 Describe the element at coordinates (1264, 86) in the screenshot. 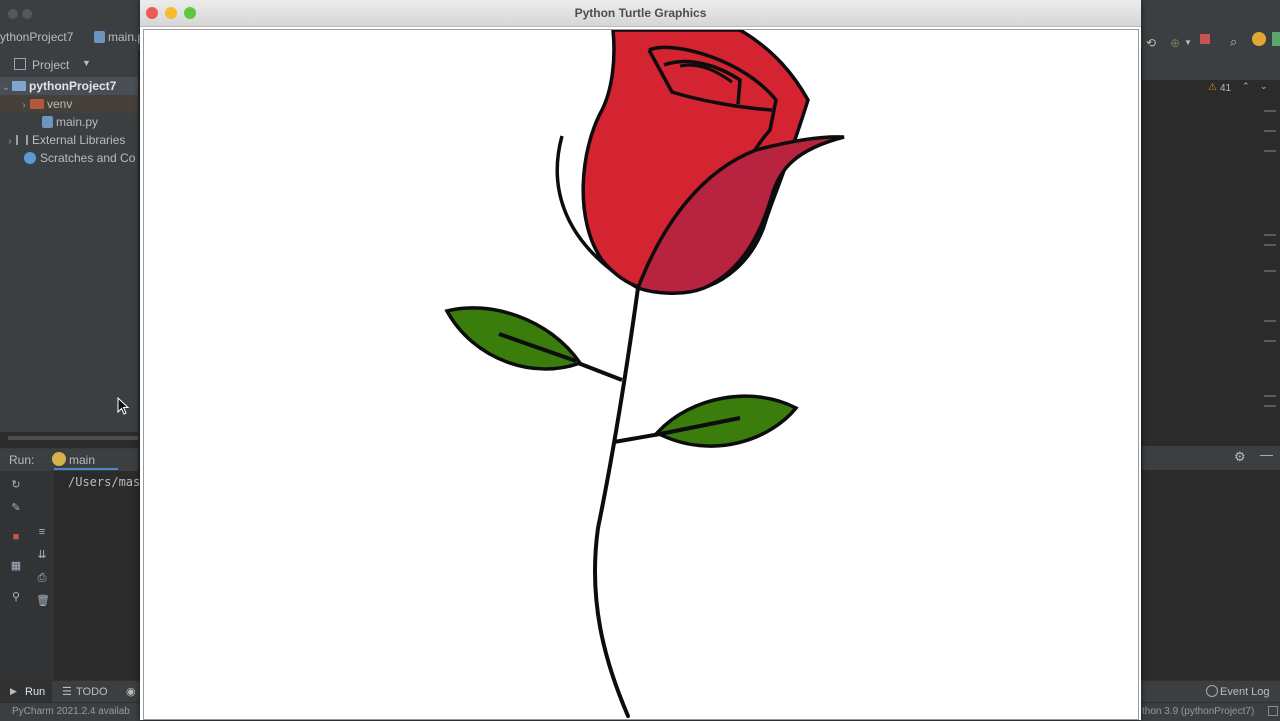

I see `chevron-down-icon: ⌄` at that location.